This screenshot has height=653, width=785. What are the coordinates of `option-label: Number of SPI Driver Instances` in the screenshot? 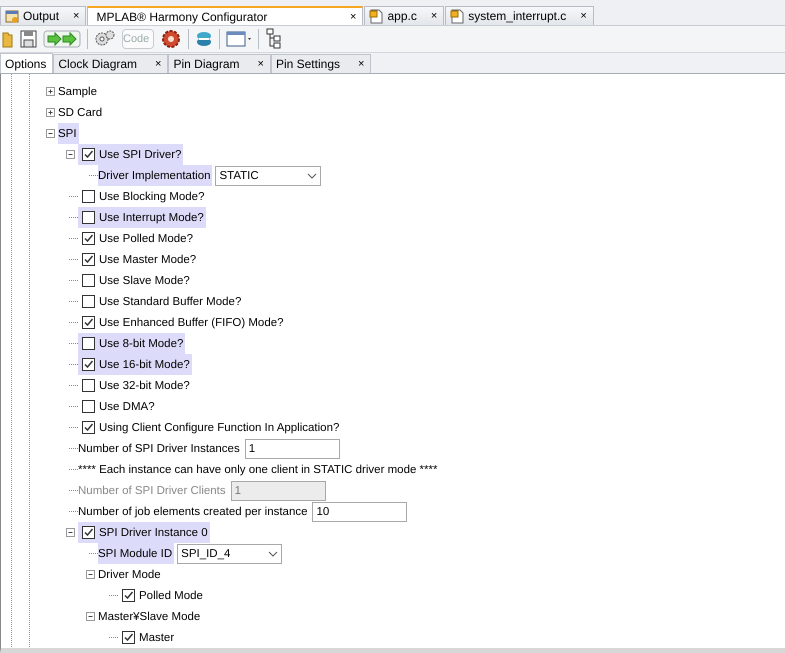 It's located at (159, 448).